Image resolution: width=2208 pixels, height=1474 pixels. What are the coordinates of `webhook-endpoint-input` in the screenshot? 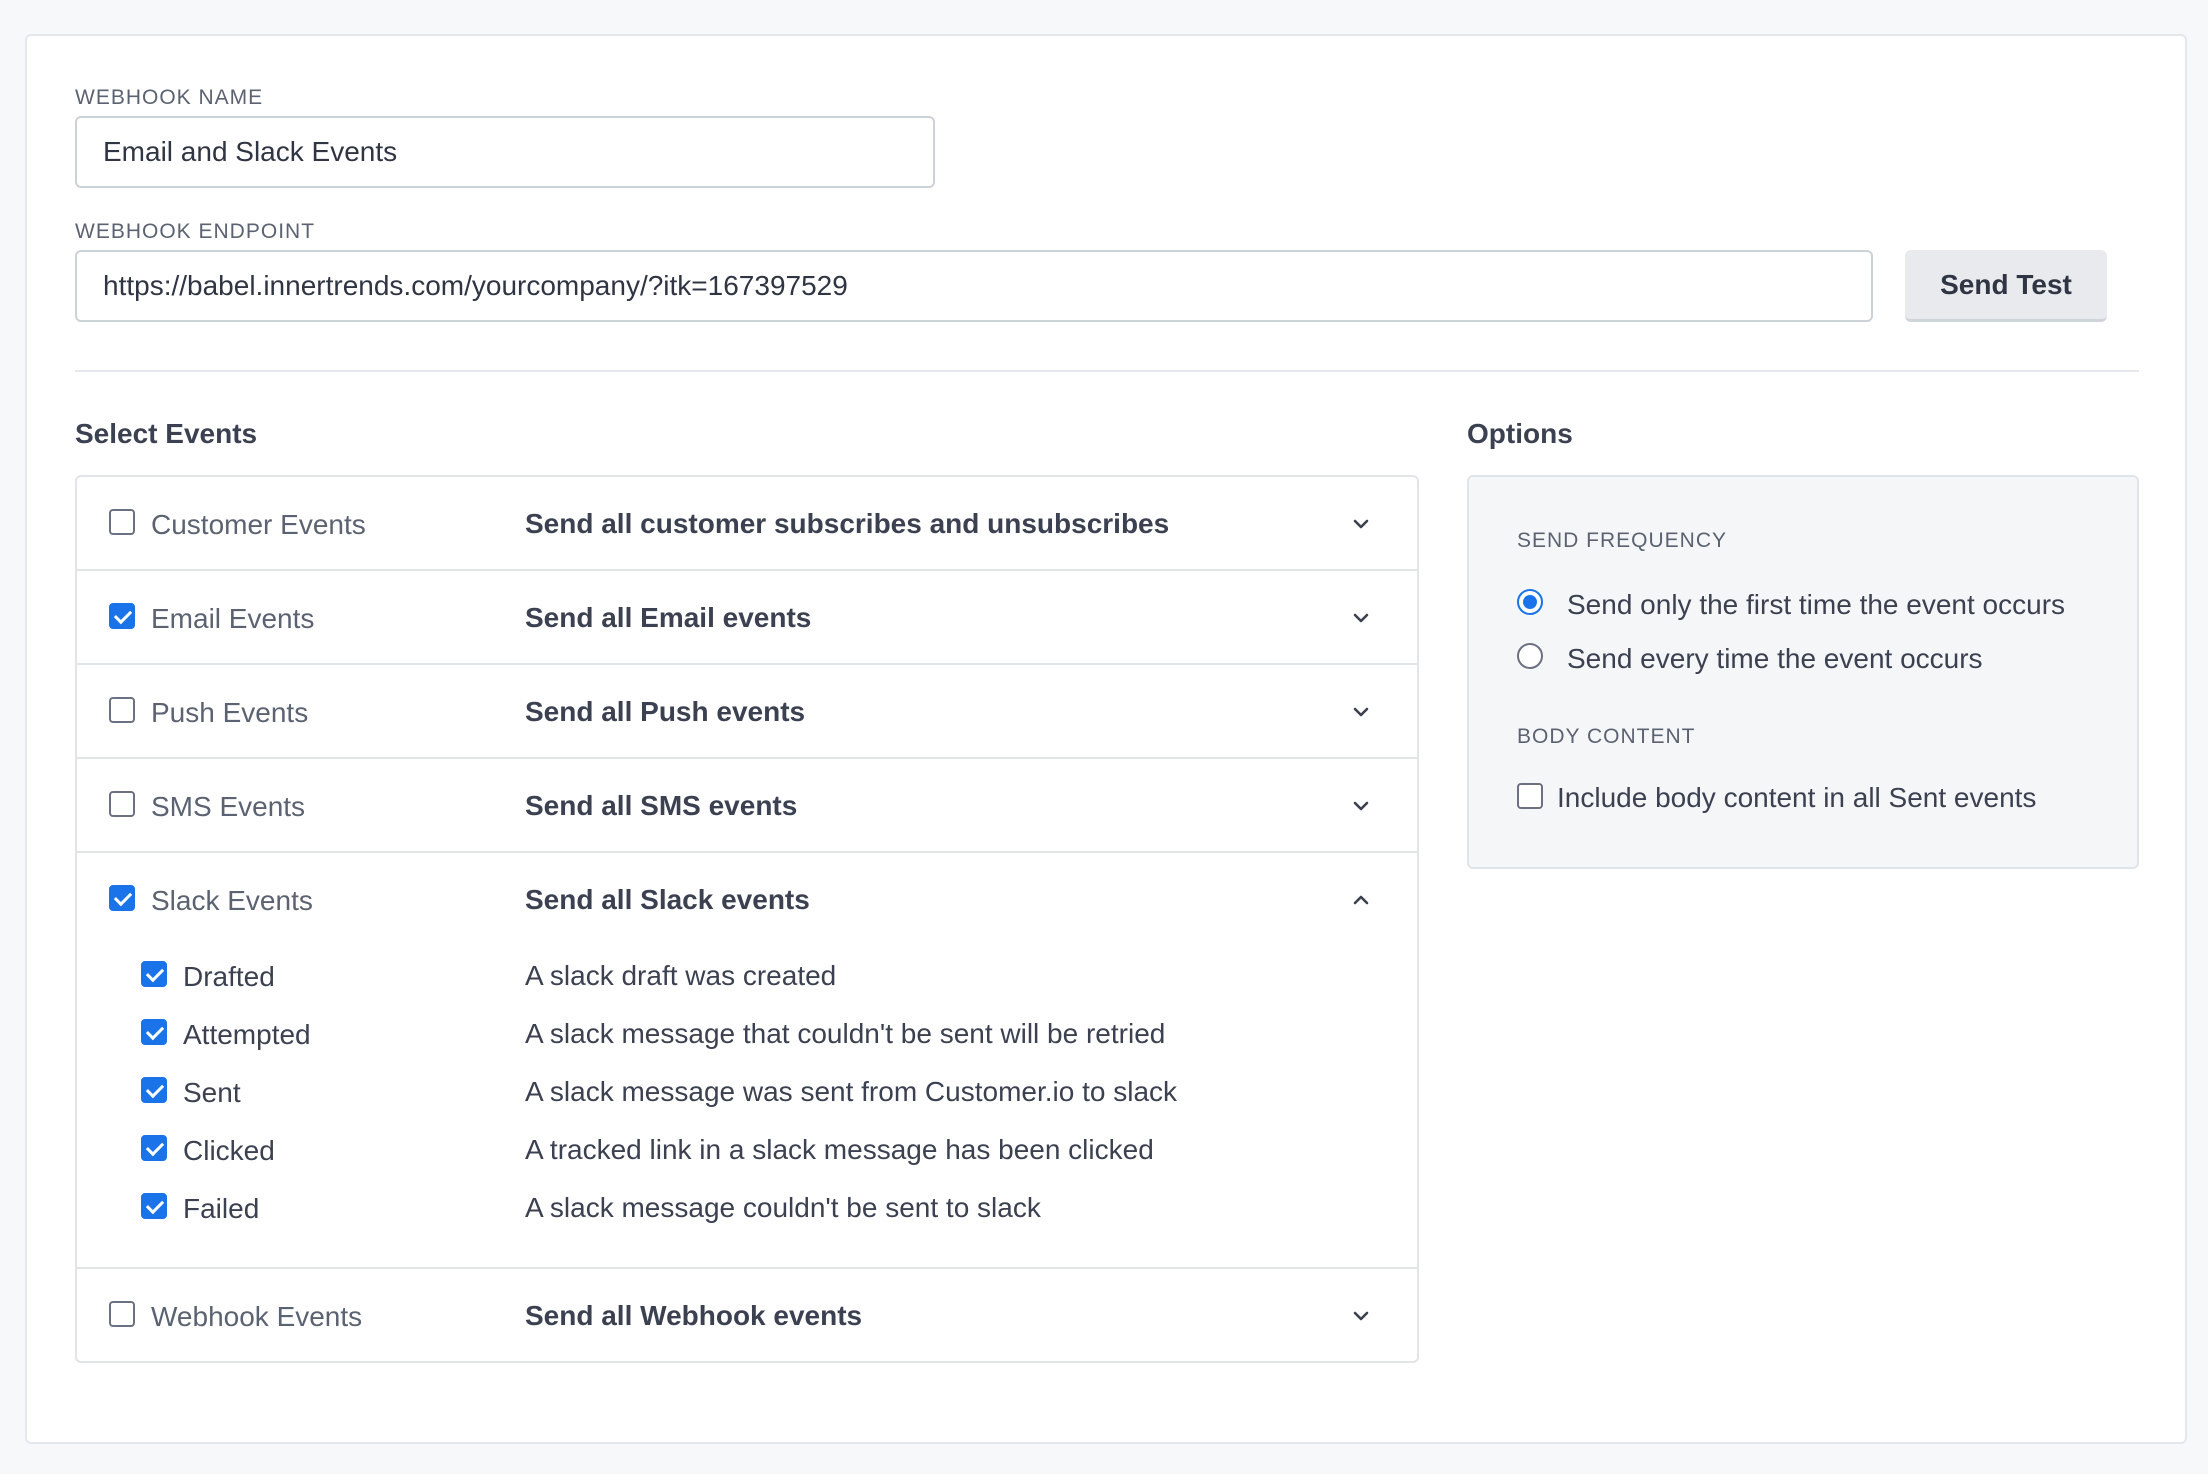 It's located at (974, 286).